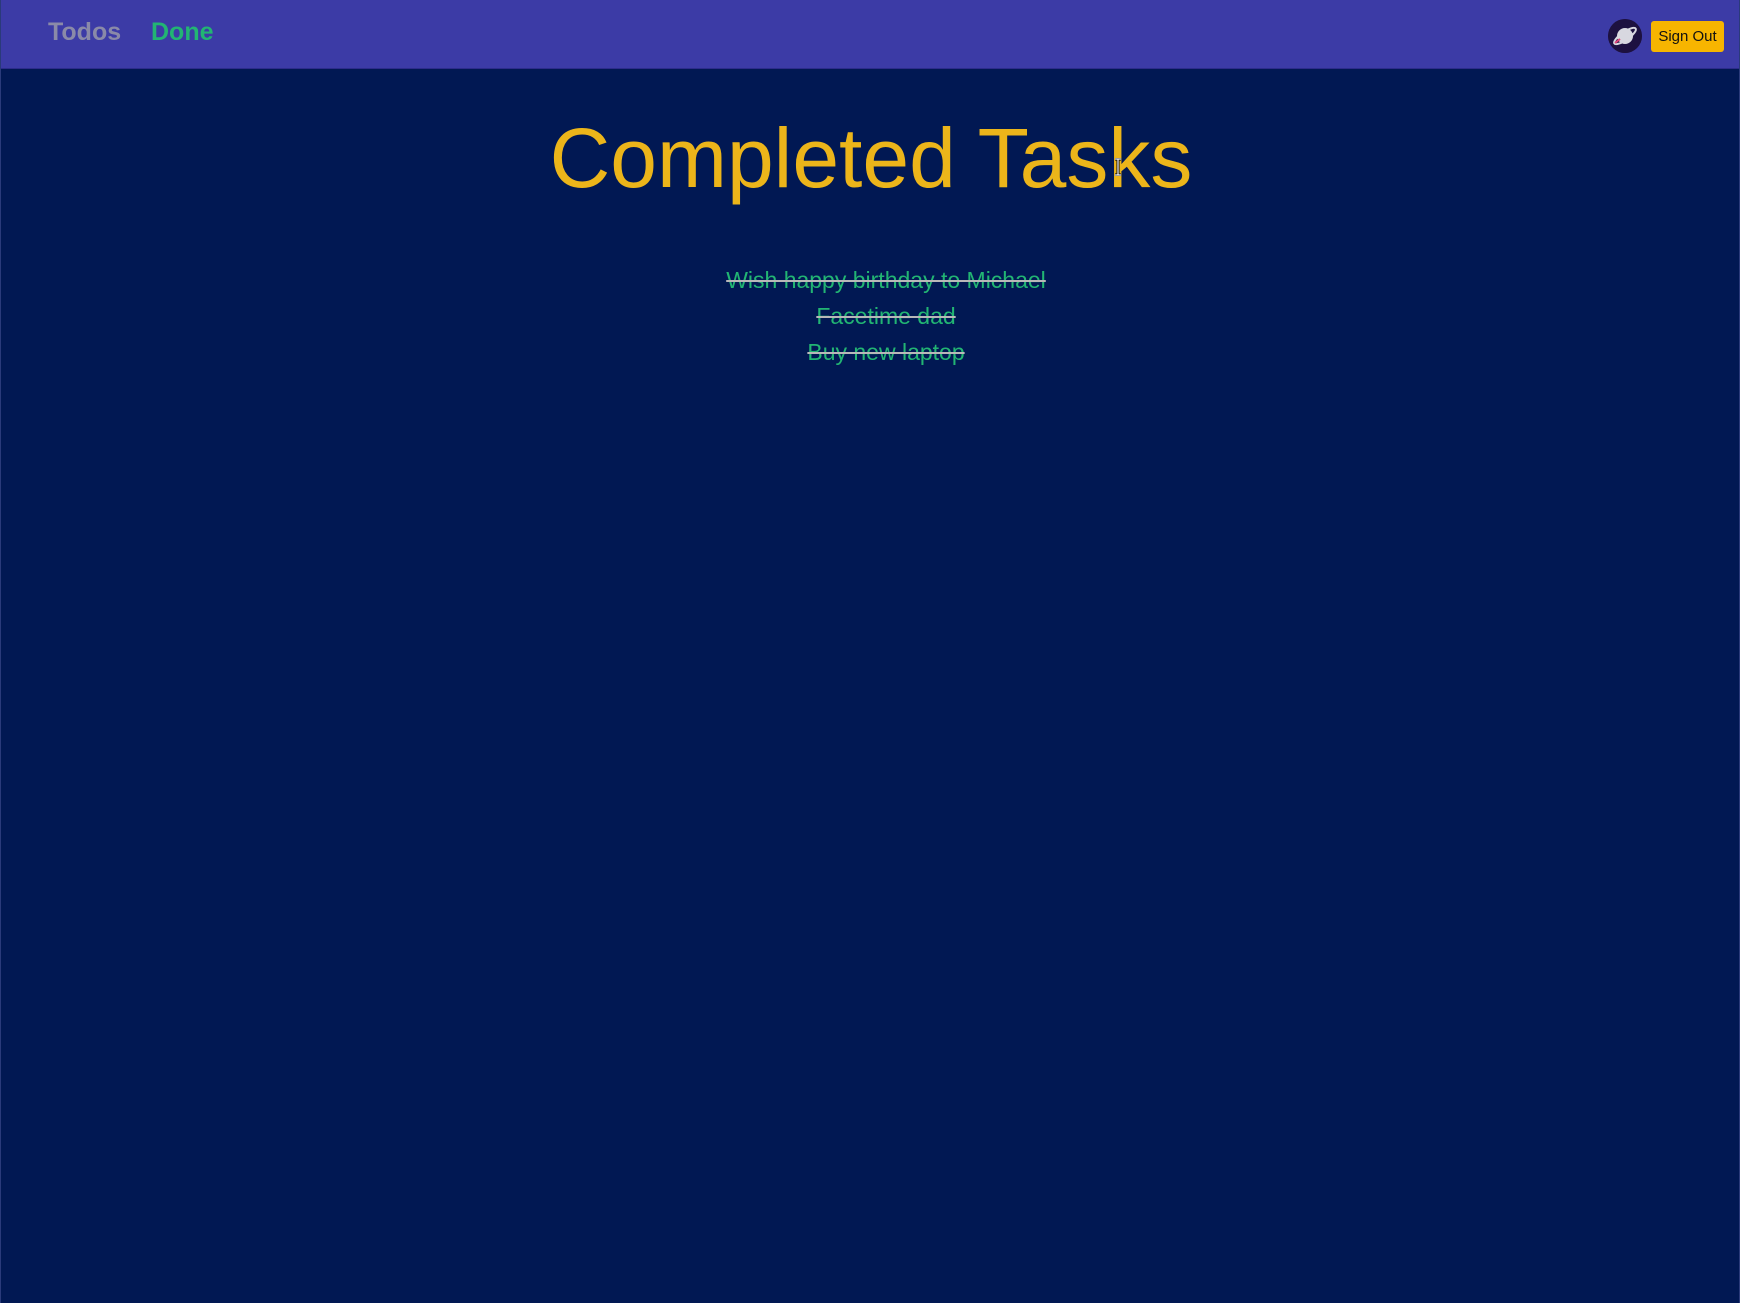 Image resolution: width=1740 pixels, height=1303 pixels. Describe the element at coordinates (182, 32) in the screenshot. I see `nav-link-done: Done` at that location.